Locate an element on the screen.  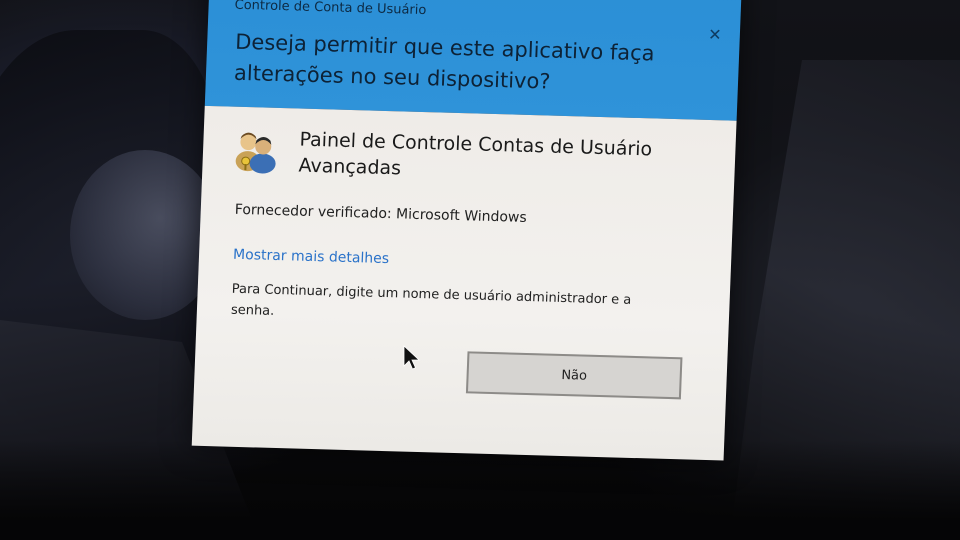
mouse-cursor-icon is located at coordinates (412, 357).